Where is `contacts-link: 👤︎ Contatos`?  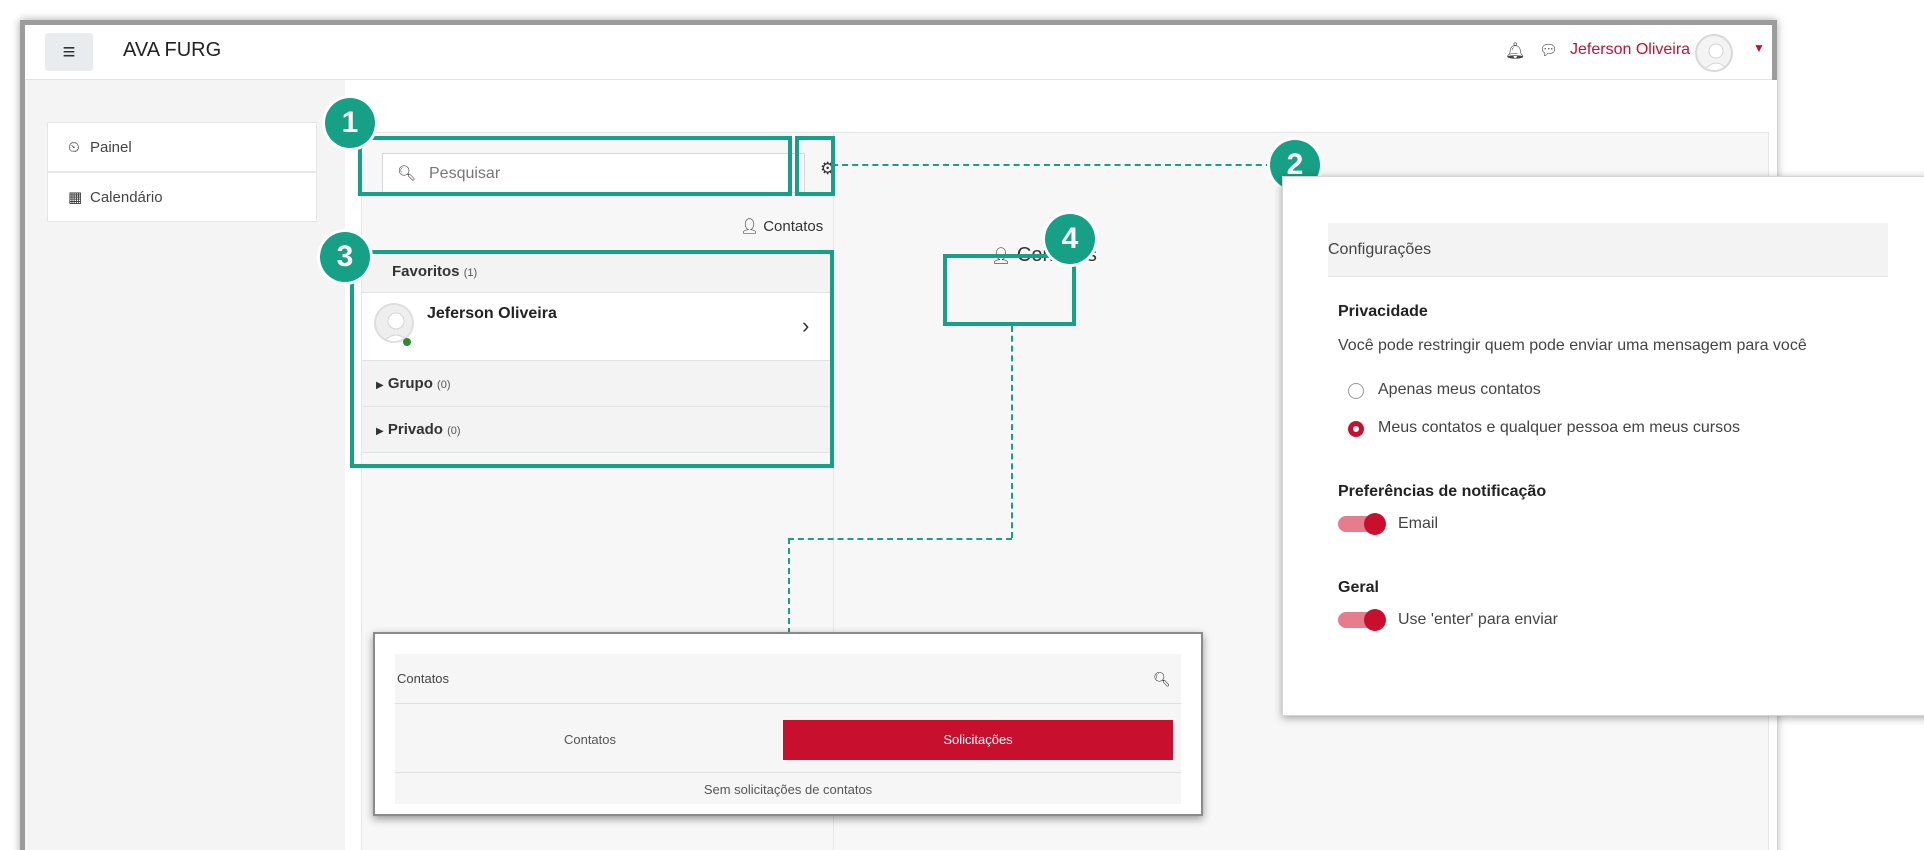
contacts-link: 👤︎ Contatos is located at coordinates (781, 226).